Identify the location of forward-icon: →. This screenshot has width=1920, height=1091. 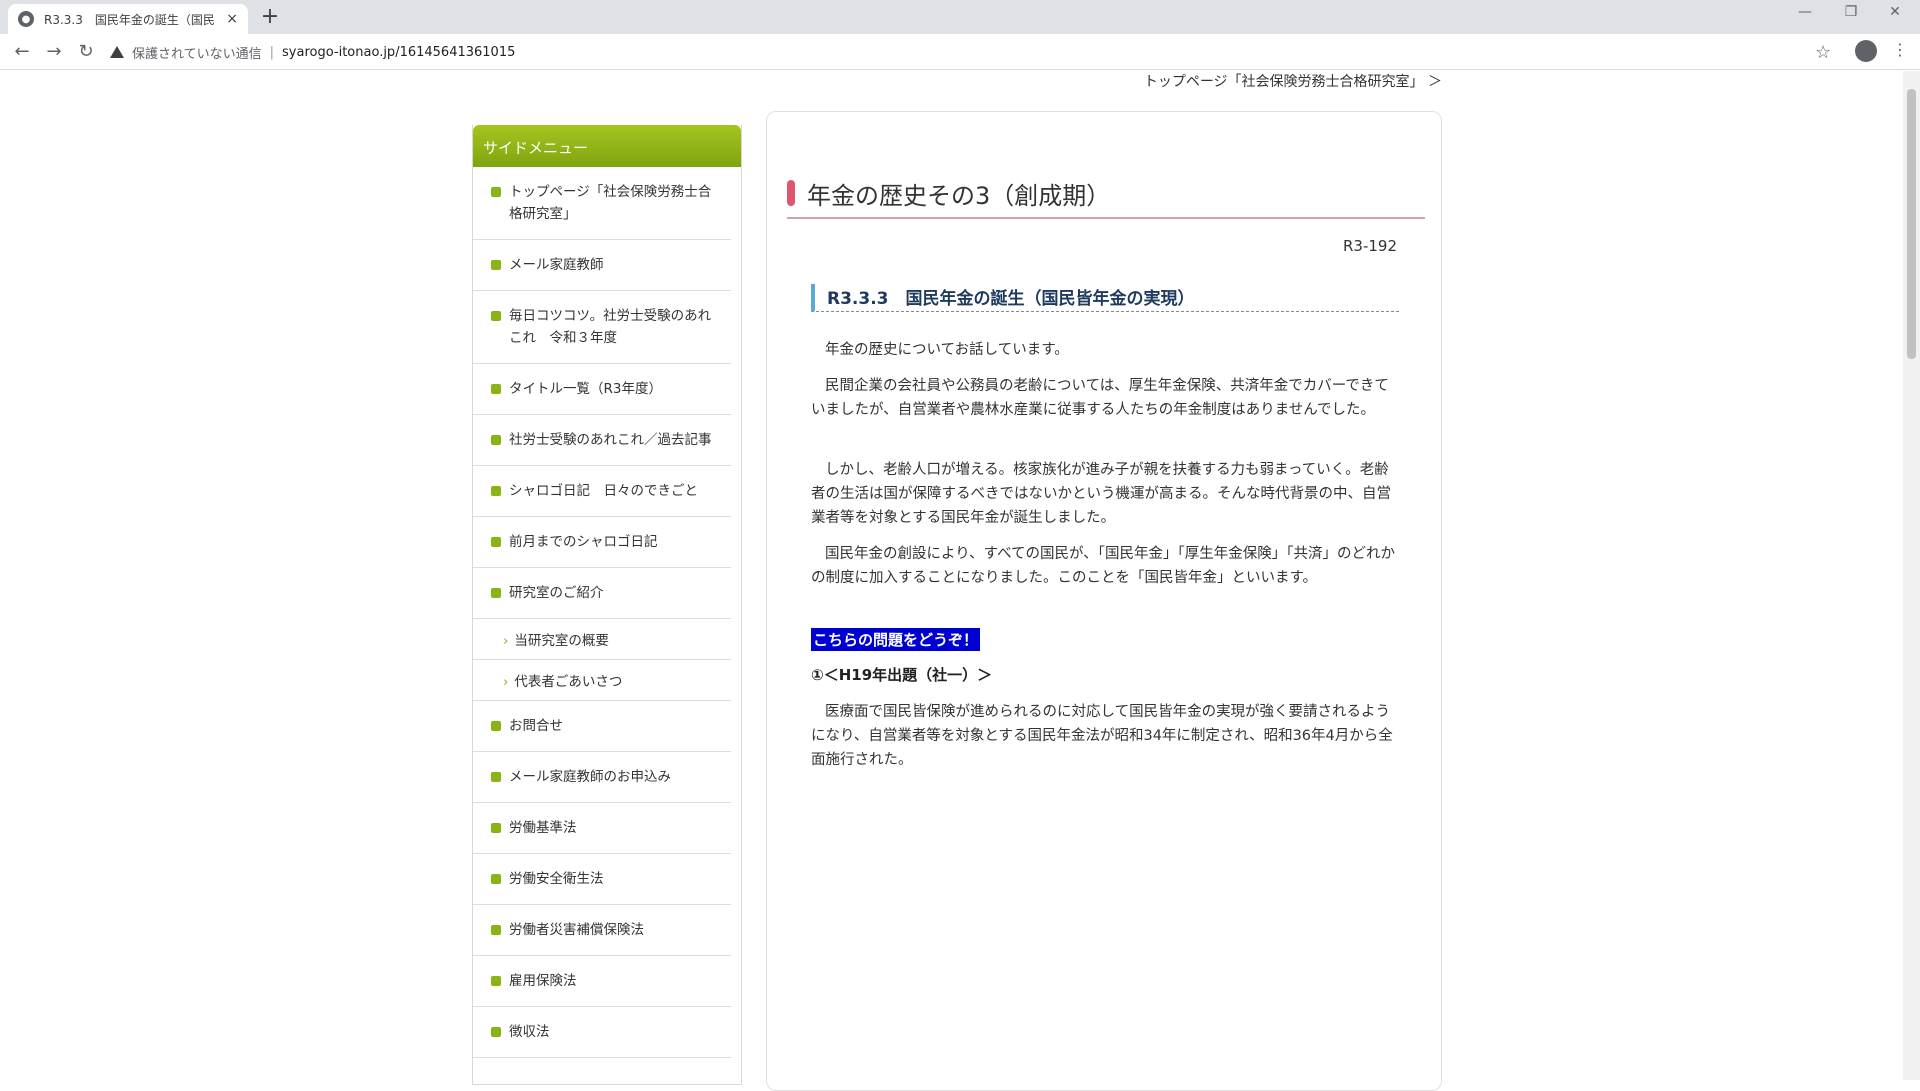
(54, 52).